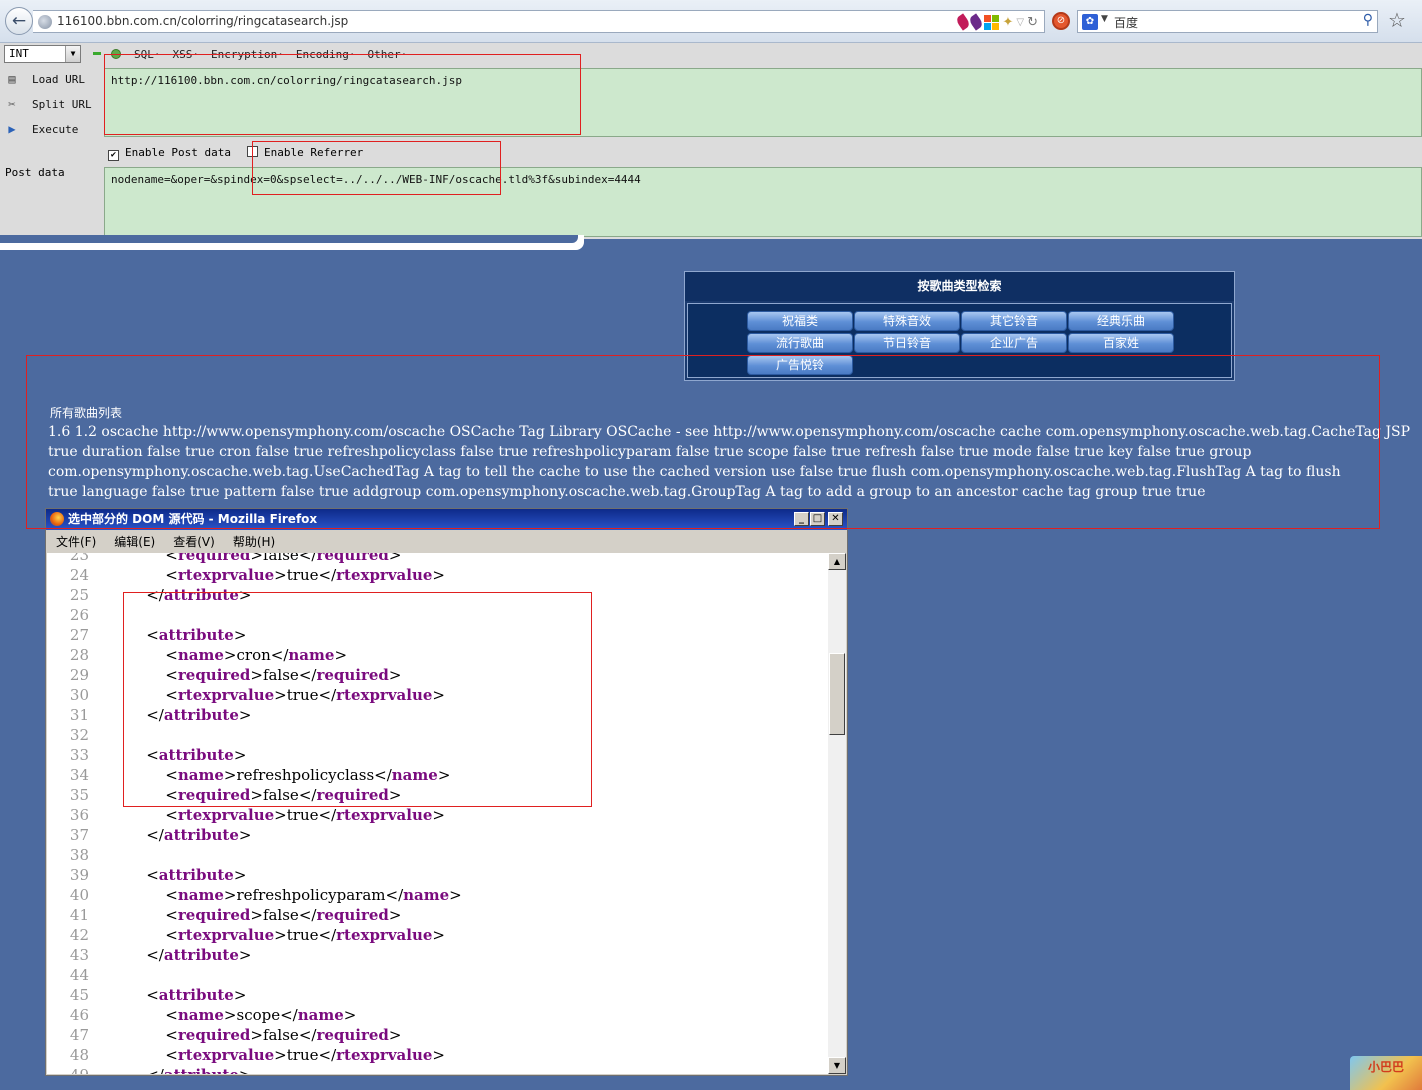  I want to click on category-button: 百家姓, so click(1121, 343).